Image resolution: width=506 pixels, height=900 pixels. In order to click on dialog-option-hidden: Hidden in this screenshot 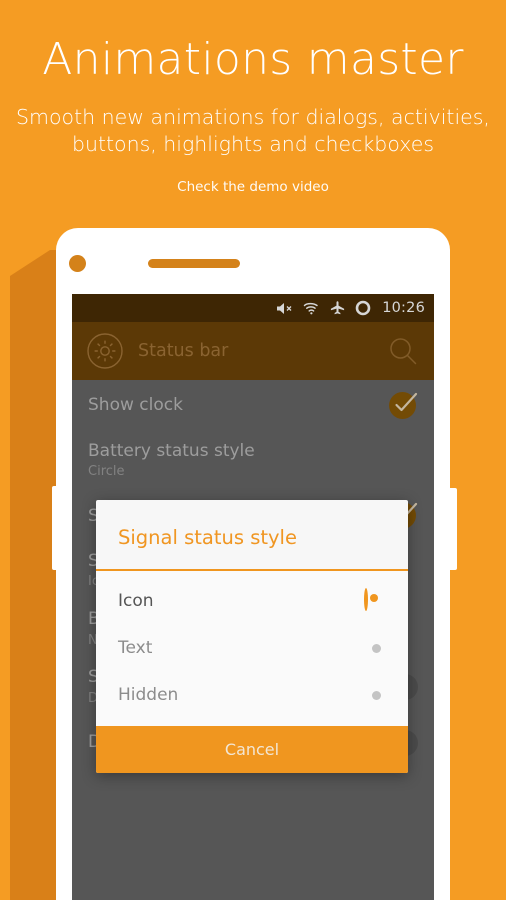, I will do `click(252, 694)`.